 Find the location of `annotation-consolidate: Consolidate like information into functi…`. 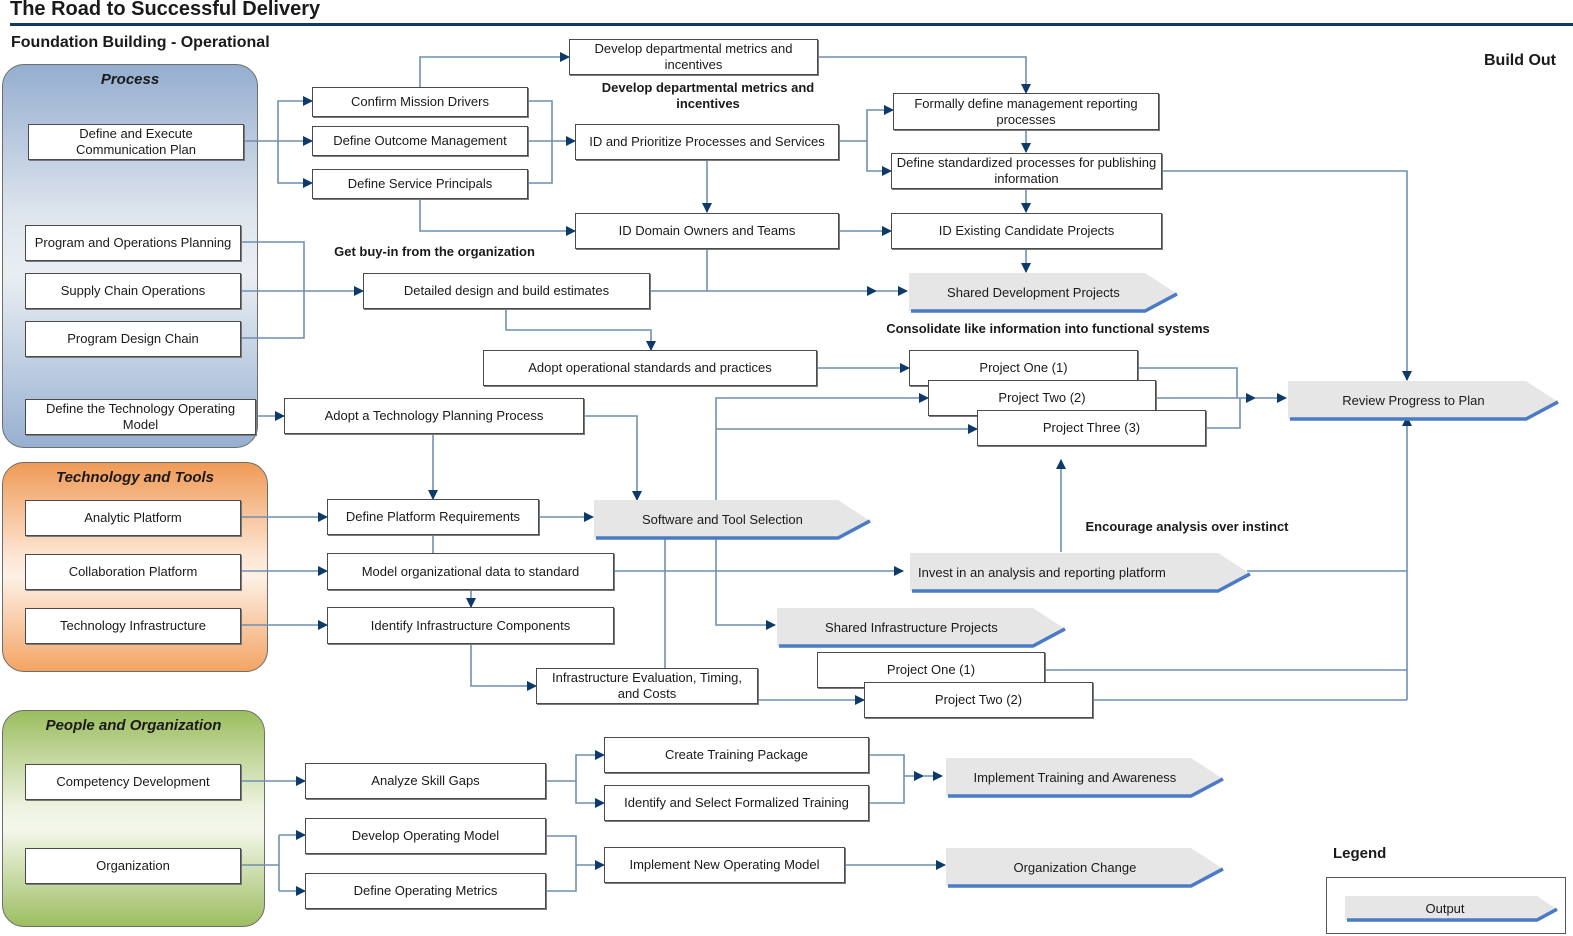

annotation-consolidate: Consolidate like information into functi… is located at coordinates (1048, 328).